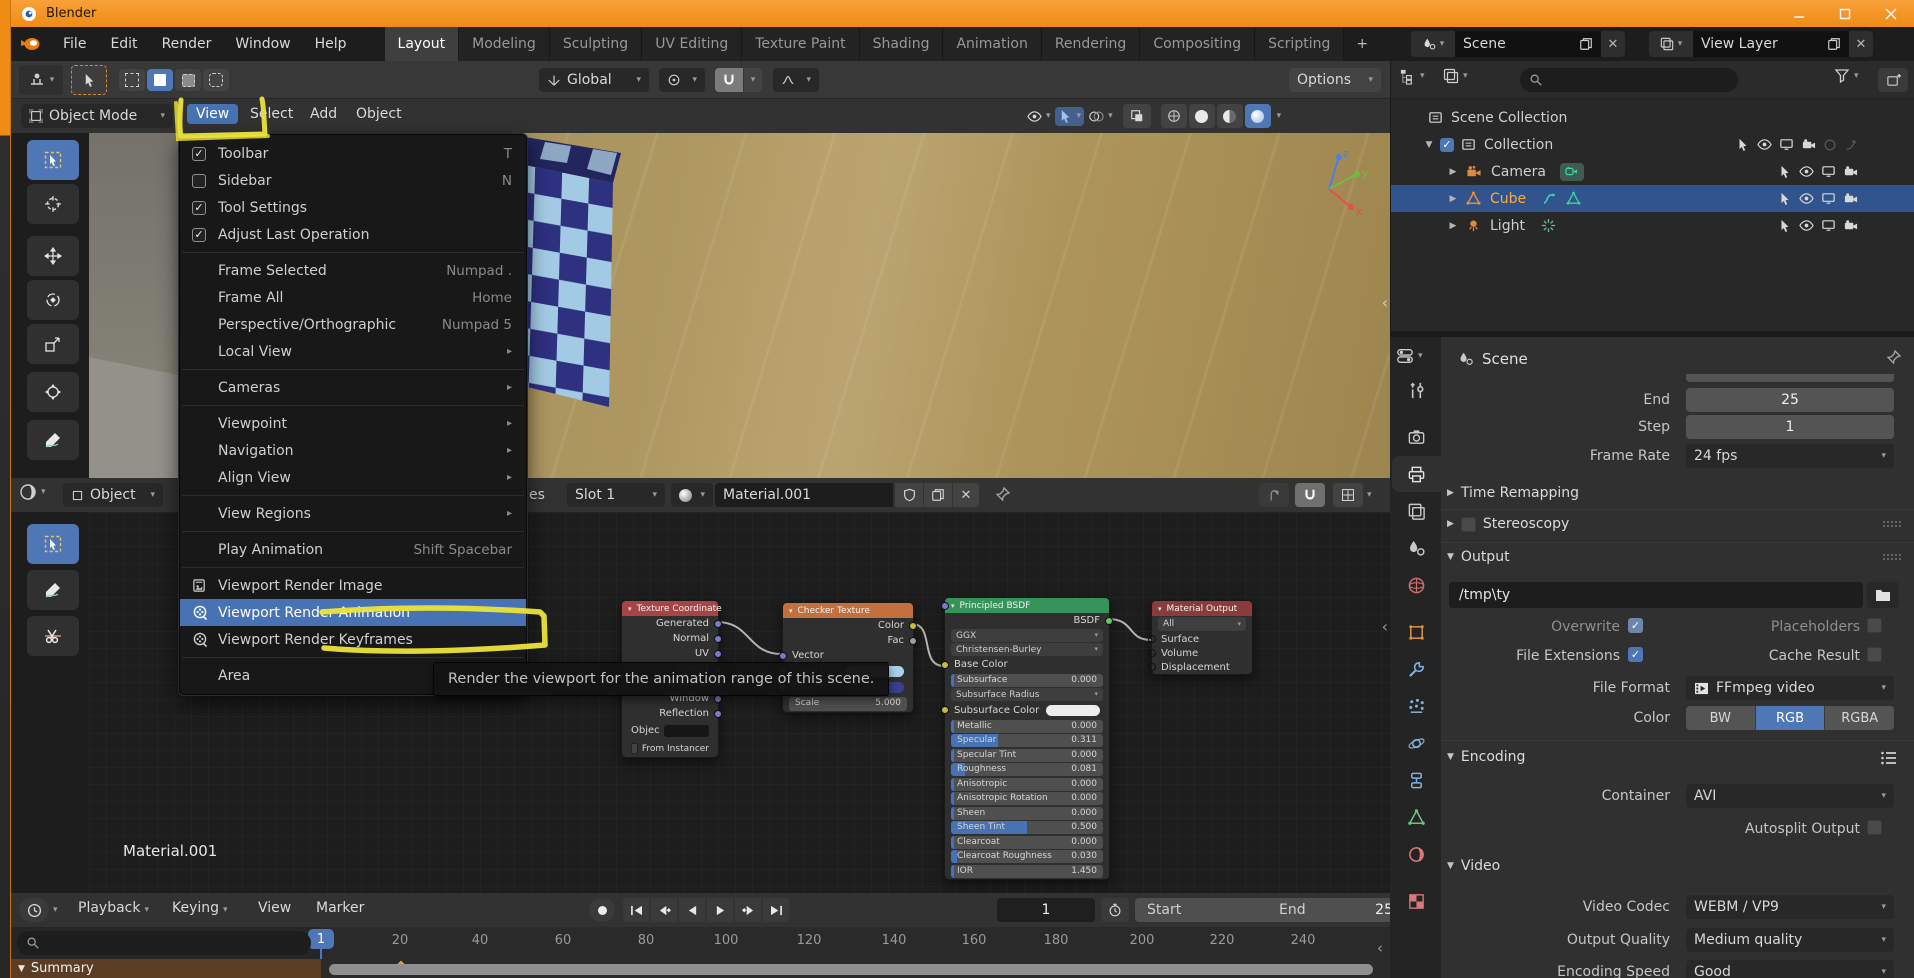 Image resolution: width=1914 pixels, height=978 pixels. What do you see at coordinates (353, 207) in the screenshot?
I see `menu-item-tool-settings: ✓ Tool Settings` at bounding box center [353, 207].